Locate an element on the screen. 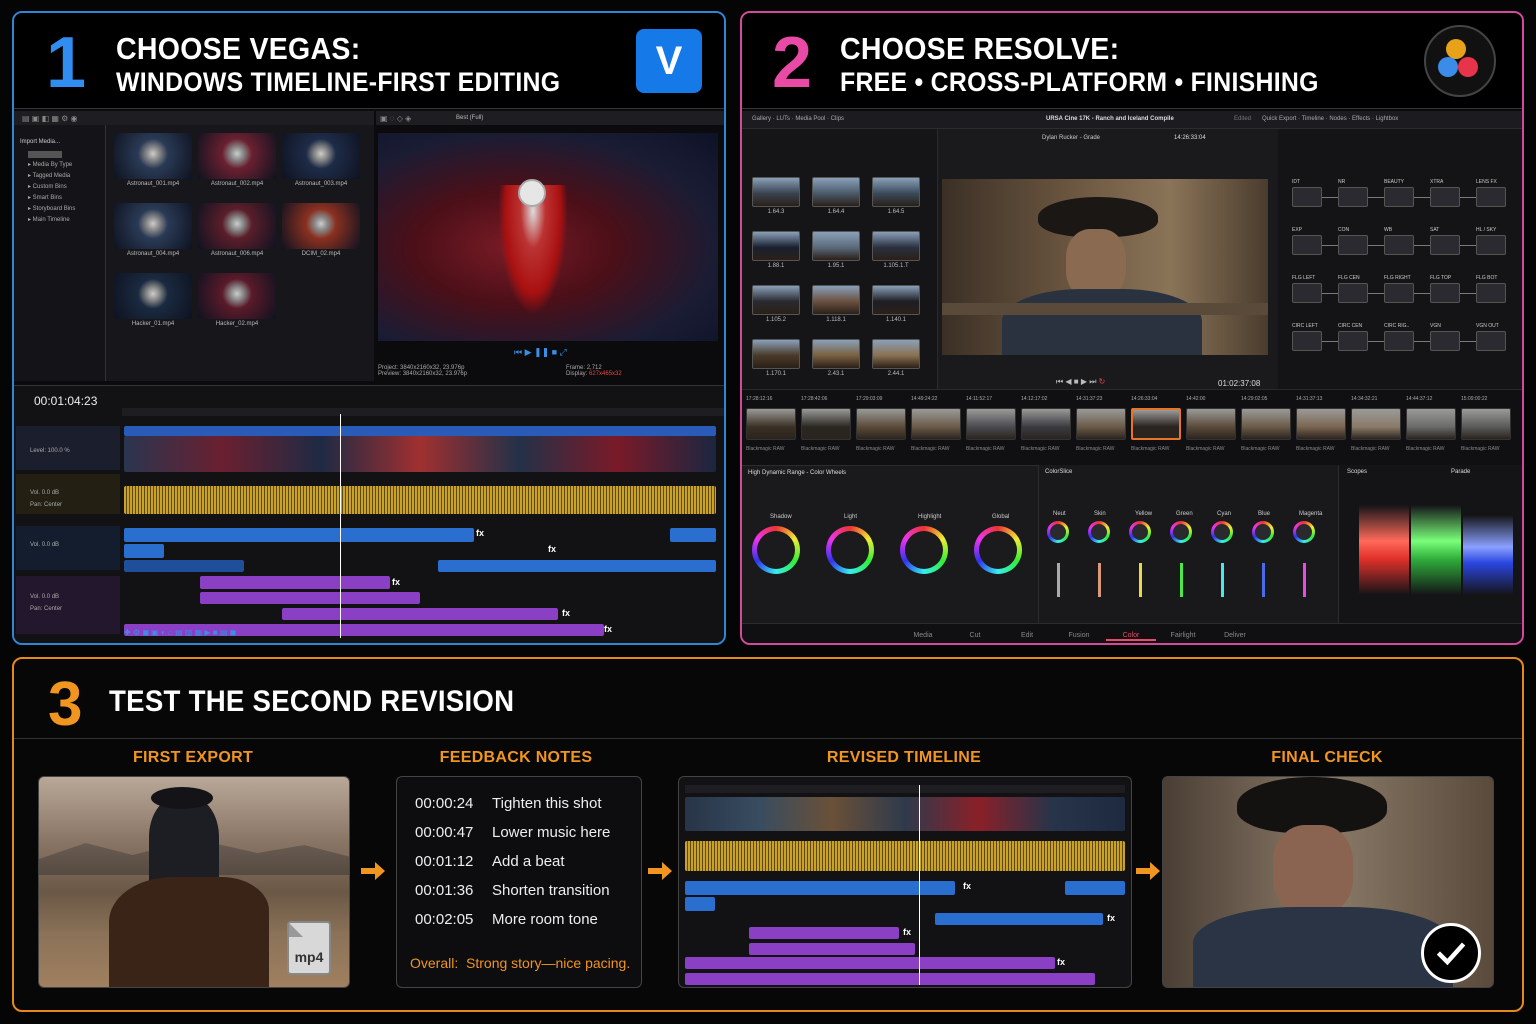  video-event-thumbs is located at coordinates (420, 454).